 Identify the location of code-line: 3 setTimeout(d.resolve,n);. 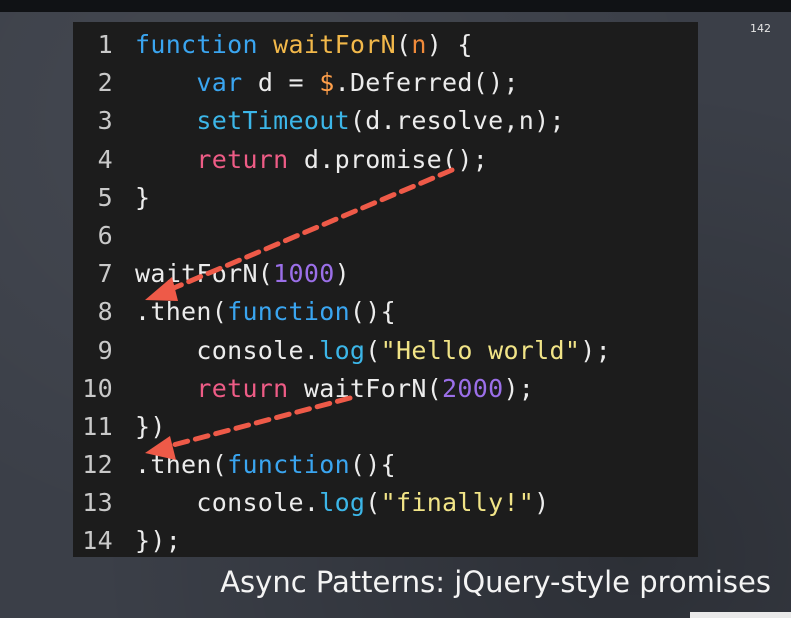
(385, 121).